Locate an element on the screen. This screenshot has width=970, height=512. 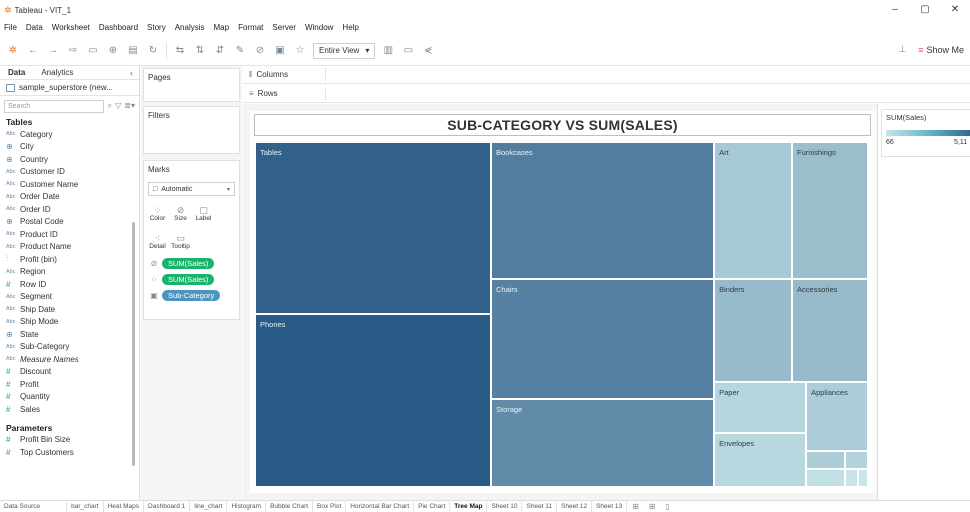
treemap-cell-supplies is located at coordinates (826, 477).